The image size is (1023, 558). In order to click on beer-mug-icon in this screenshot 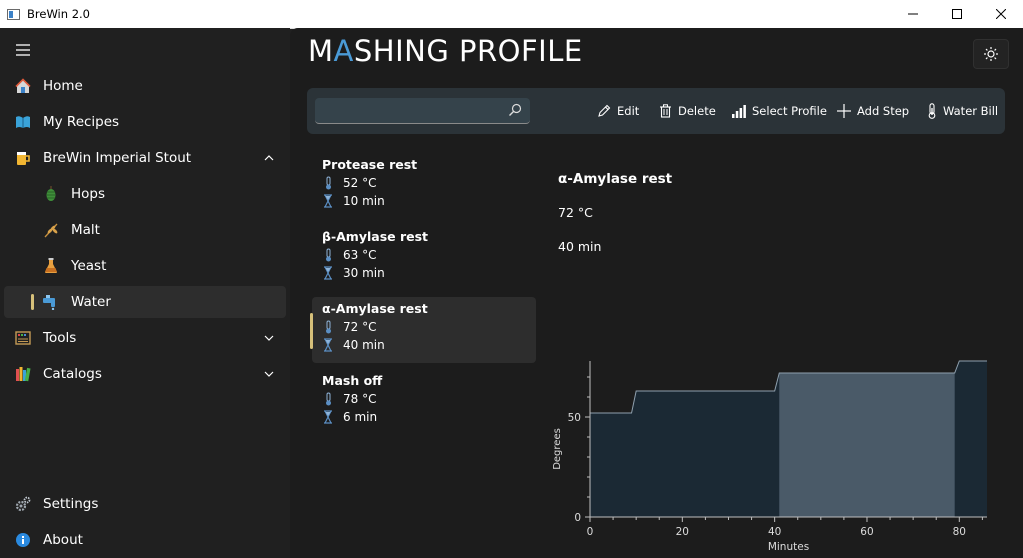, I will do `click(23, 158)`.